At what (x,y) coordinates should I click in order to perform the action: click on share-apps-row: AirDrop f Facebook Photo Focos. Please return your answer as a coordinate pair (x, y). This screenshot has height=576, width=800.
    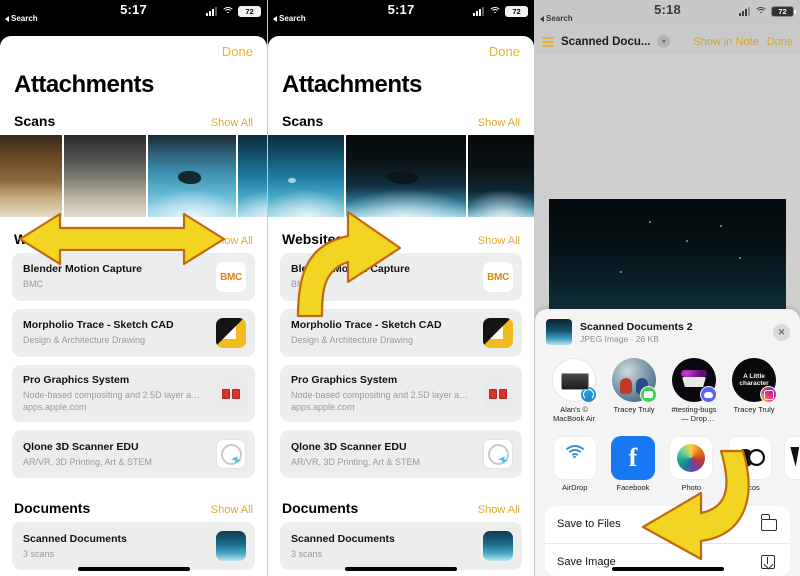
    Looking at the image, I should click on (667, 464).